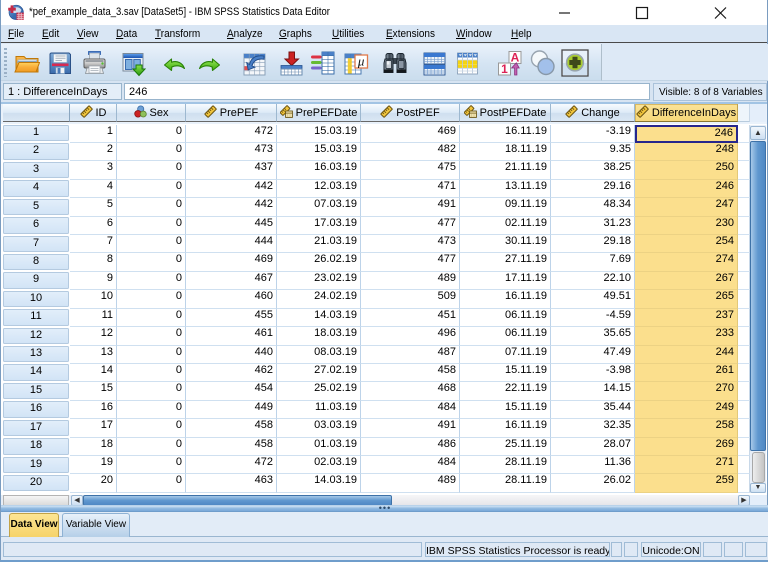 Image resolution: width=768 pixels, height=562 pixels. Describe the element at coordinates (504, 69) in the screenshot. I see `svg-text: 1` at that location.